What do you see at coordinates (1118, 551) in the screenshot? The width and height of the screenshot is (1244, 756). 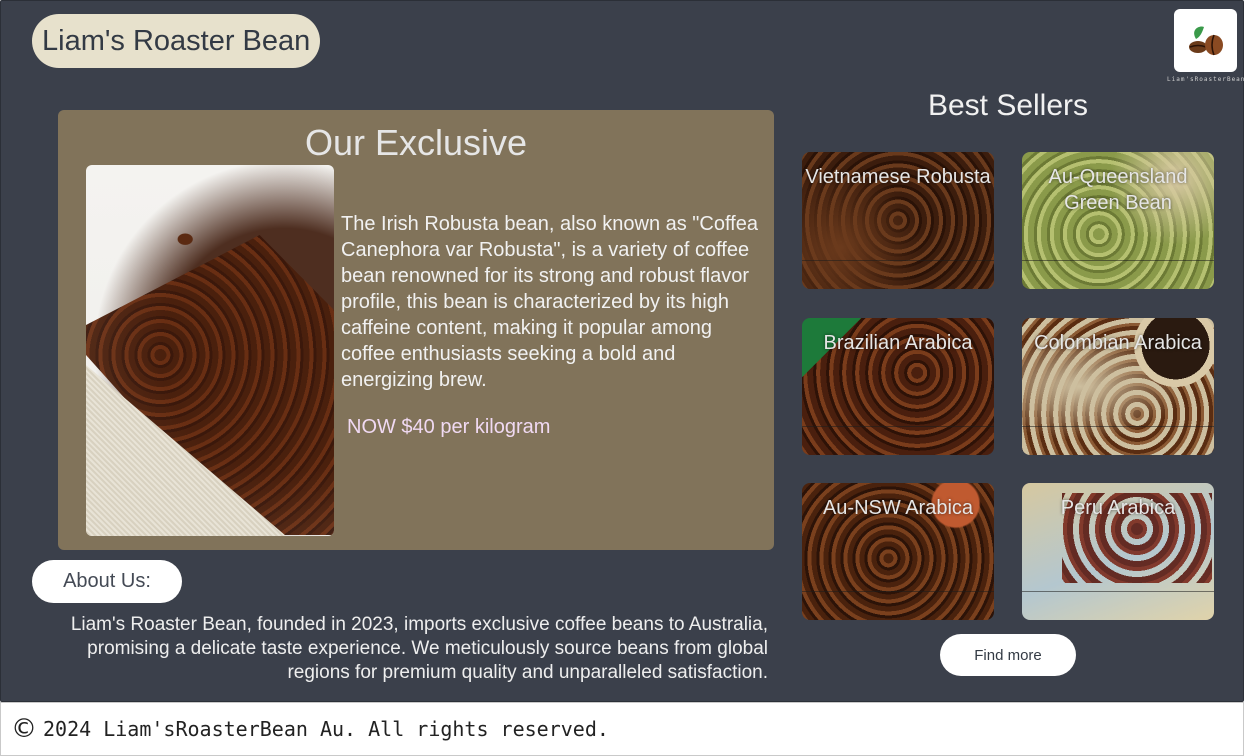 I see `best-seller-card: Peru Arabica` at bounding box center [1118, 551].